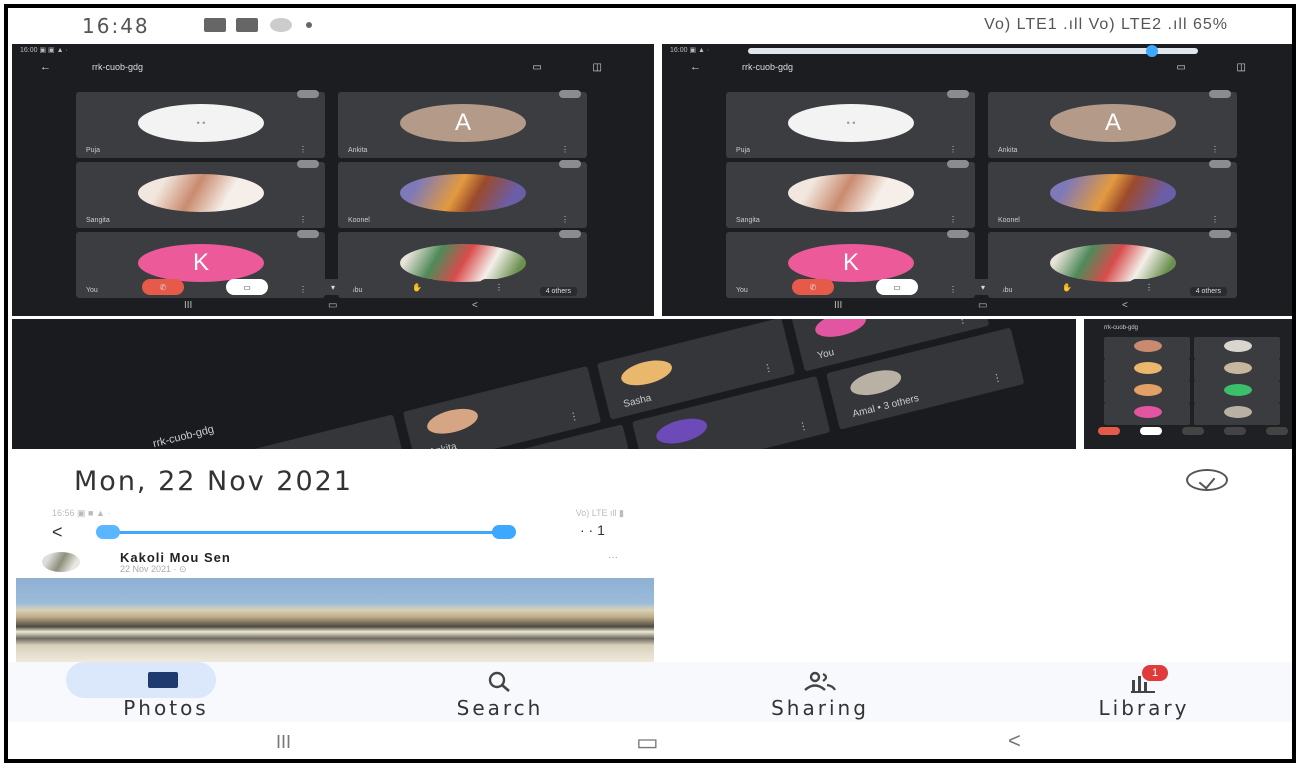 The image size is (1302, 769). What do you see at coordinates (599, 513) in the screenshot?
I see `thumb-status-right: Vo) LTE ıll ▮` at bounding box center [599, 513].